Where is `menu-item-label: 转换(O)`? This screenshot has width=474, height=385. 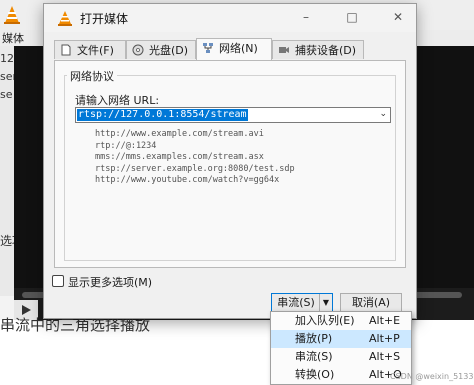
menu-item-label: 转换(O) is located at coordinates (315, 374).